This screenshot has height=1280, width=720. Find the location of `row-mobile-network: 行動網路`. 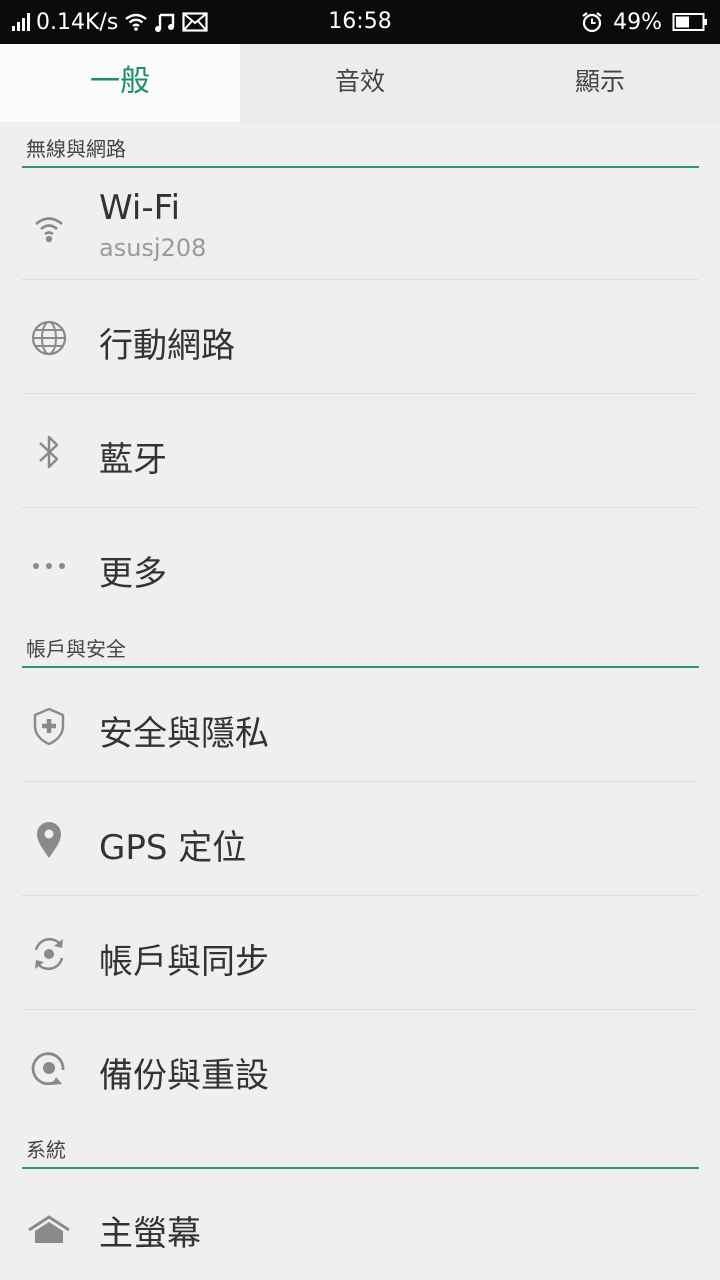

row-mobile-network: 行動網路 is located at coordinates (360, 338).